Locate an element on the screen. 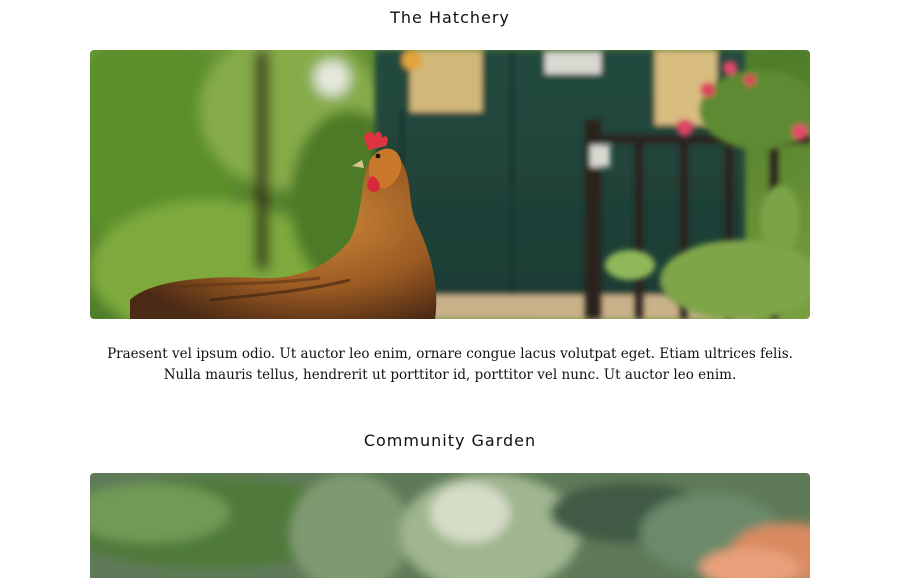 This screenshot has height=578, width=900. vegetables-image is located at coordinates (450, 525).